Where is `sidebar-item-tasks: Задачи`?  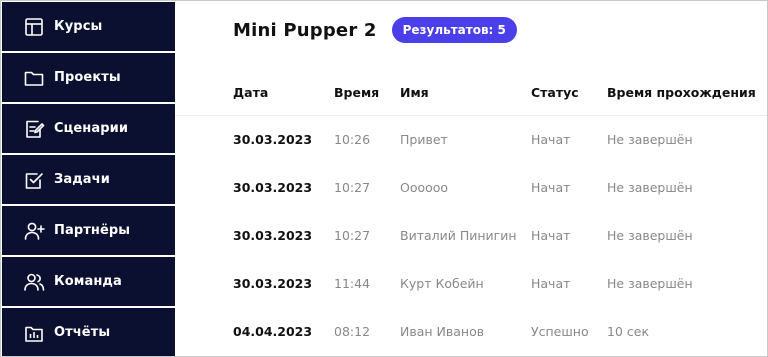 sidebar-item-tasks: Задачи is located at coordinates (88, 179).